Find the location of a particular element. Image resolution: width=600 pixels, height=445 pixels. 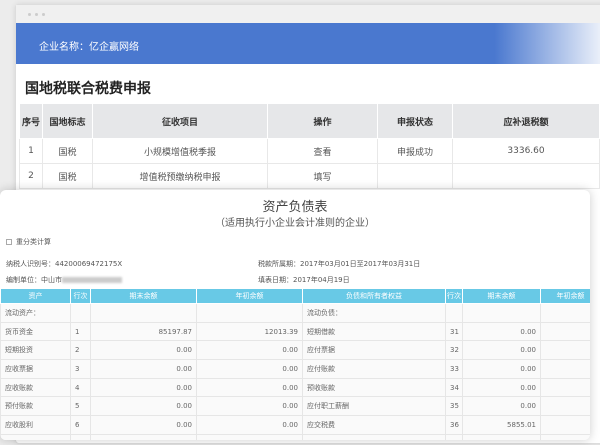

window-titlebar is located at coordinates (308, 14).